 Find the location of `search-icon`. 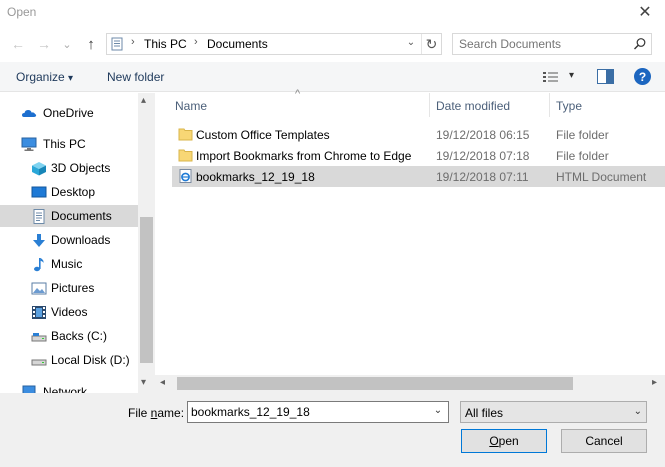

search-icon is located at coordinates (640, 44).